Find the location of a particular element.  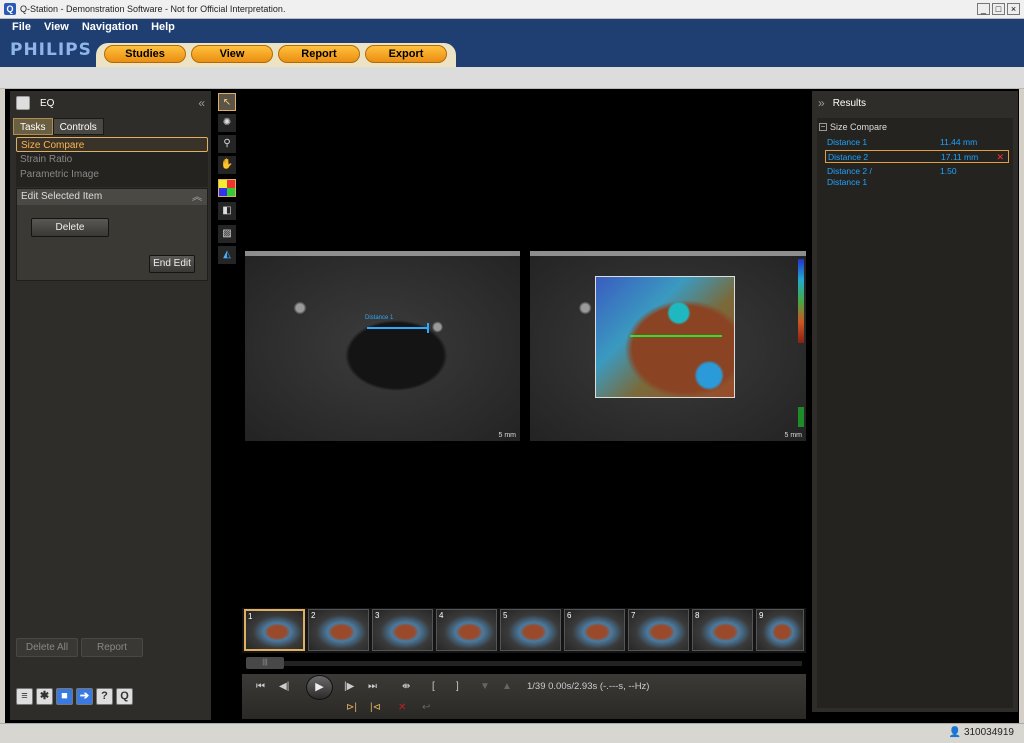

tab-view: View is located at coordinates (232, 54).